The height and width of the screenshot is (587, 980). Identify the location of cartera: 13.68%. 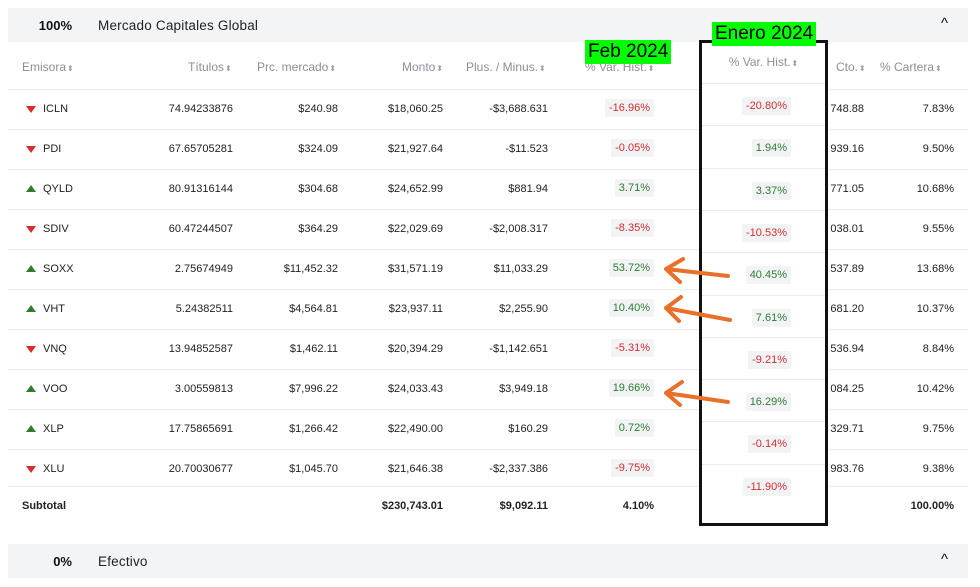
(935, 269).